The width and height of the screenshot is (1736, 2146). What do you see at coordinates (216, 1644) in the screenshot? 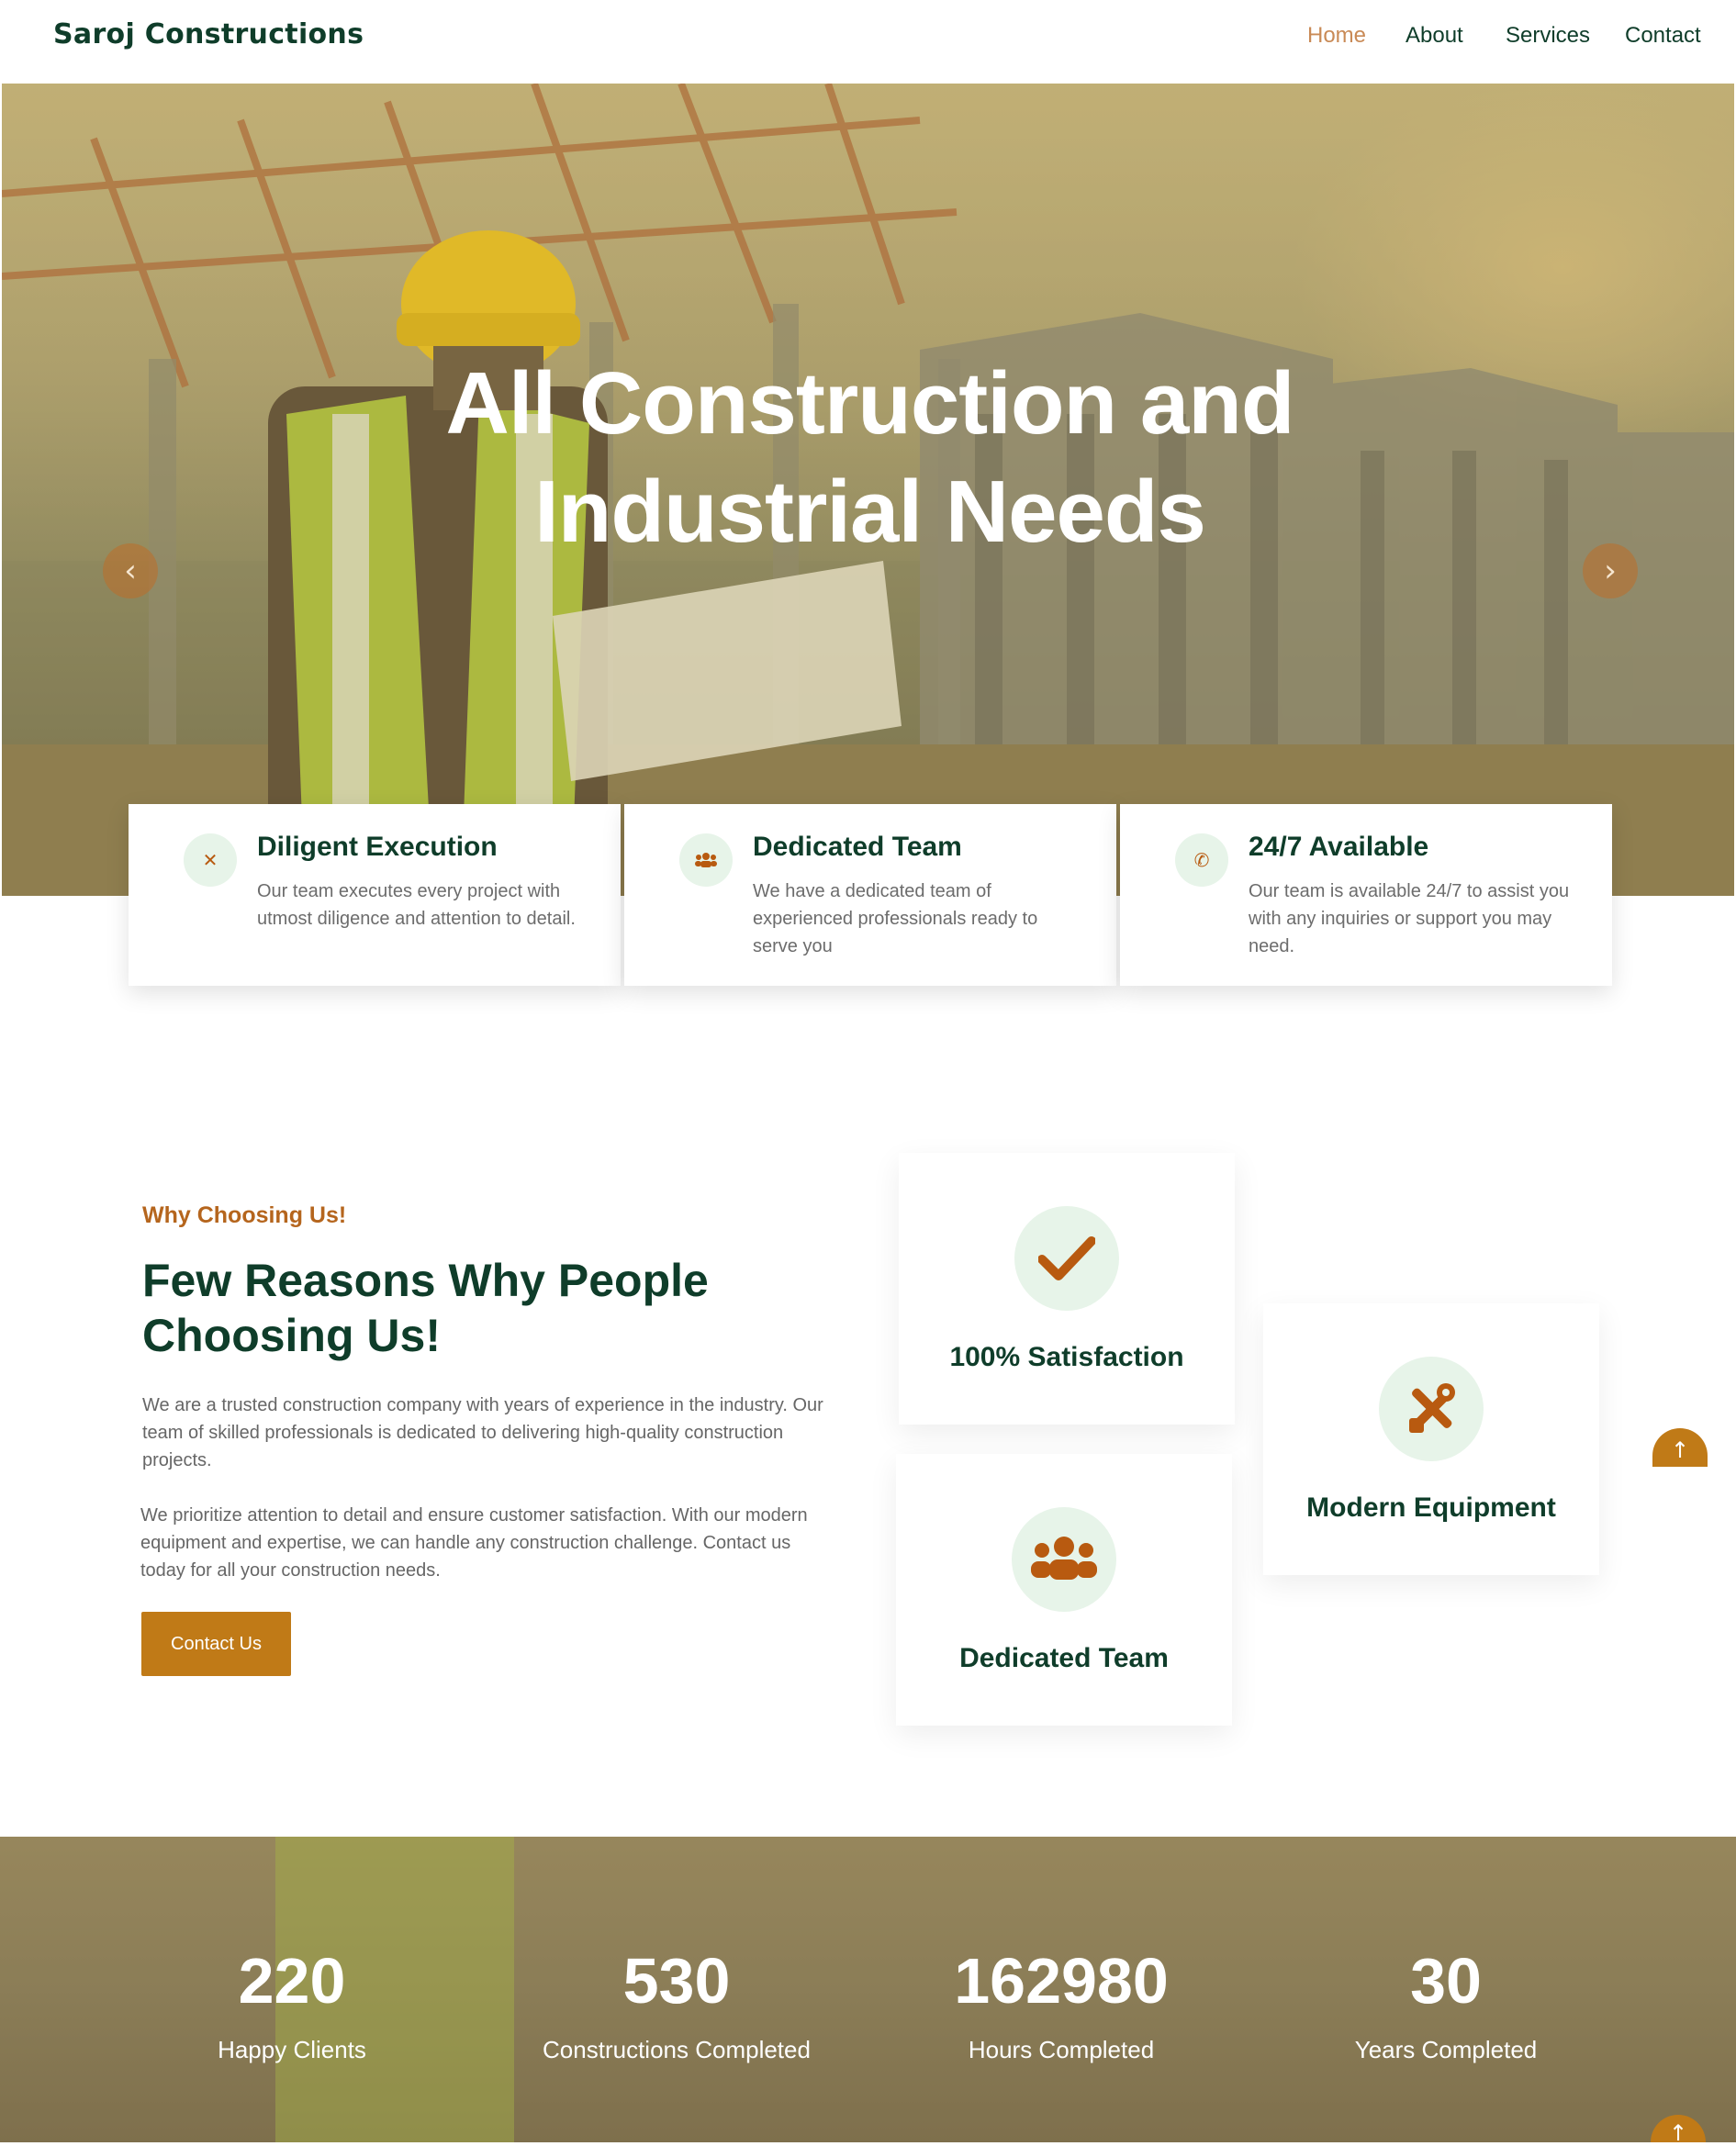
I see `contact-us-button: Contact Us` at bounding box center [216, 1644].